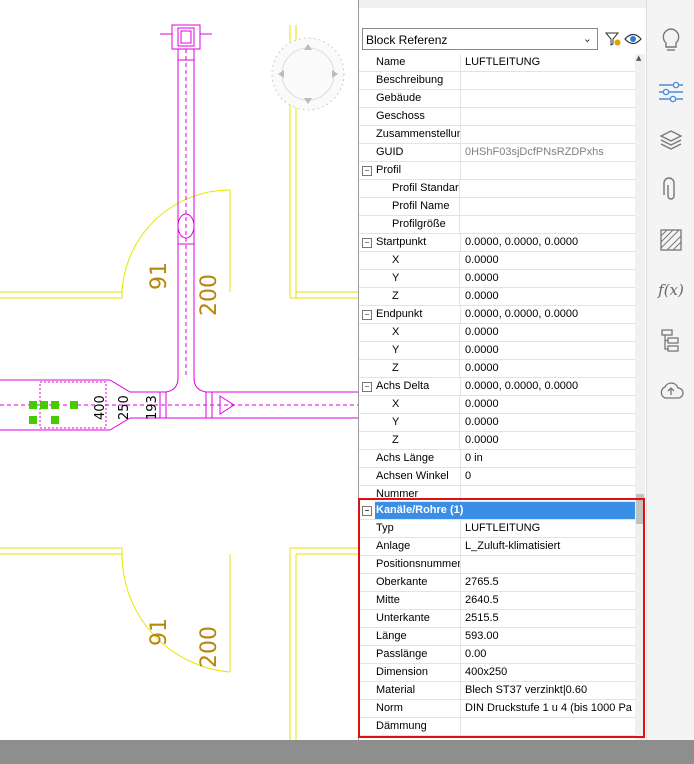 This screenshot has height=764, width=694. What do you see at coordinates (53, 412) in the screenshot?
I see `selection-grips` at bounding box center [53, 412].